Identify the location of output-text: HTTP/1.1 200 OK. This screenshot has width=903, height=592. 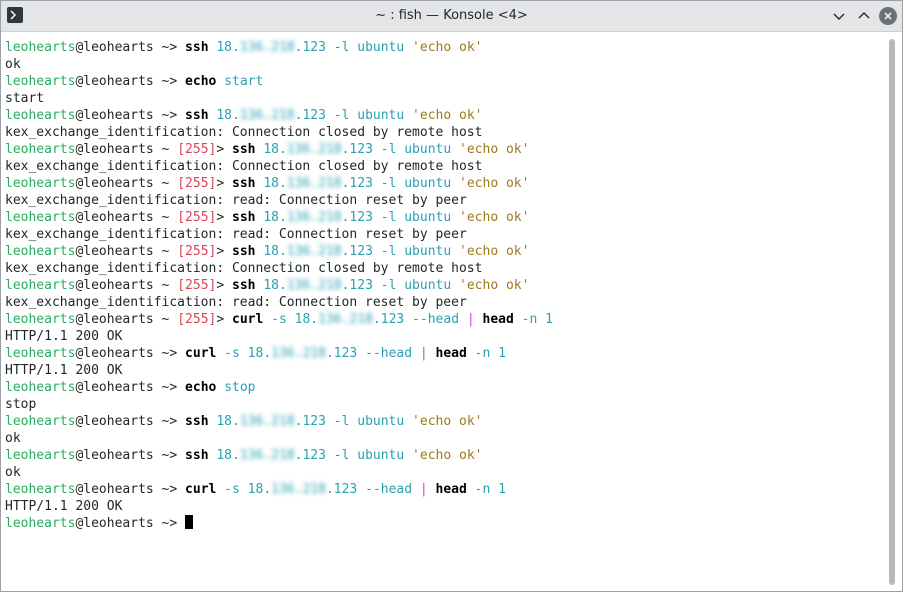
(64, 336).